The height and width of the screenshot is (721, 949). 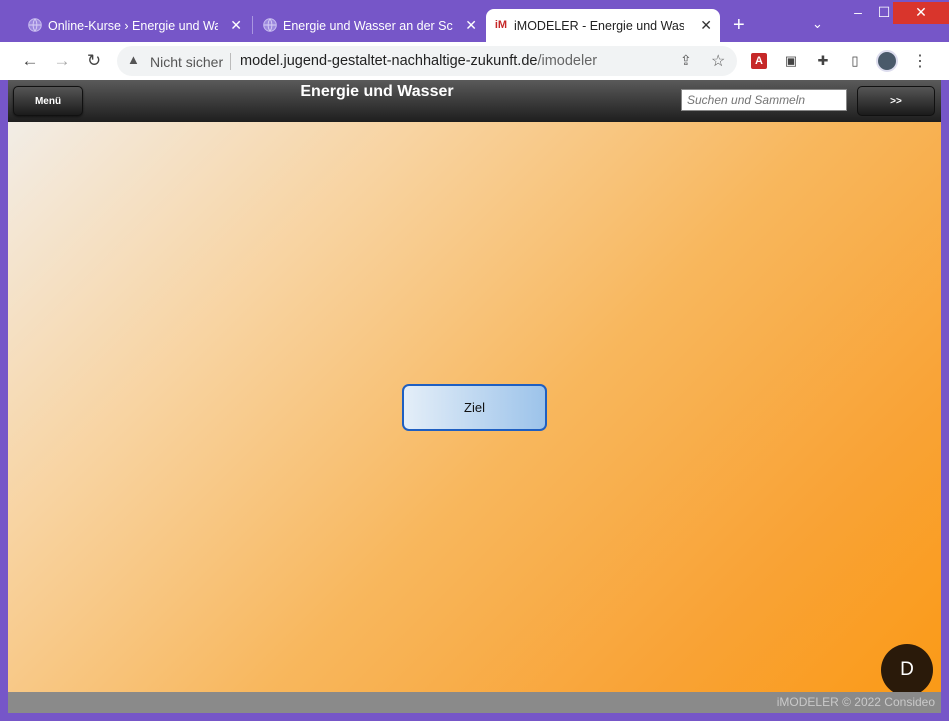 I want to click on kebab-menu-icon: ⋮, so click(x=920, y=61).